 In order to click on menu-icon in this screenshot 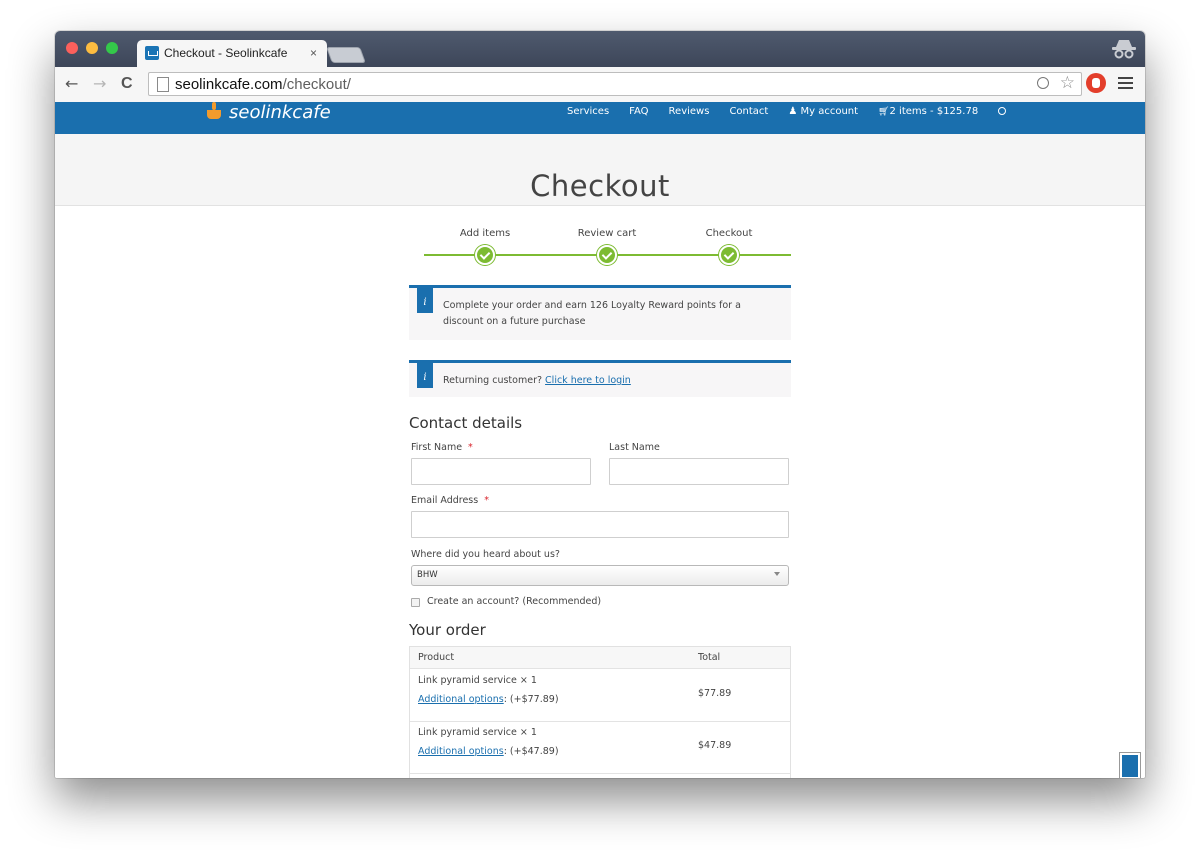, I will do `click(1125, 83)`.